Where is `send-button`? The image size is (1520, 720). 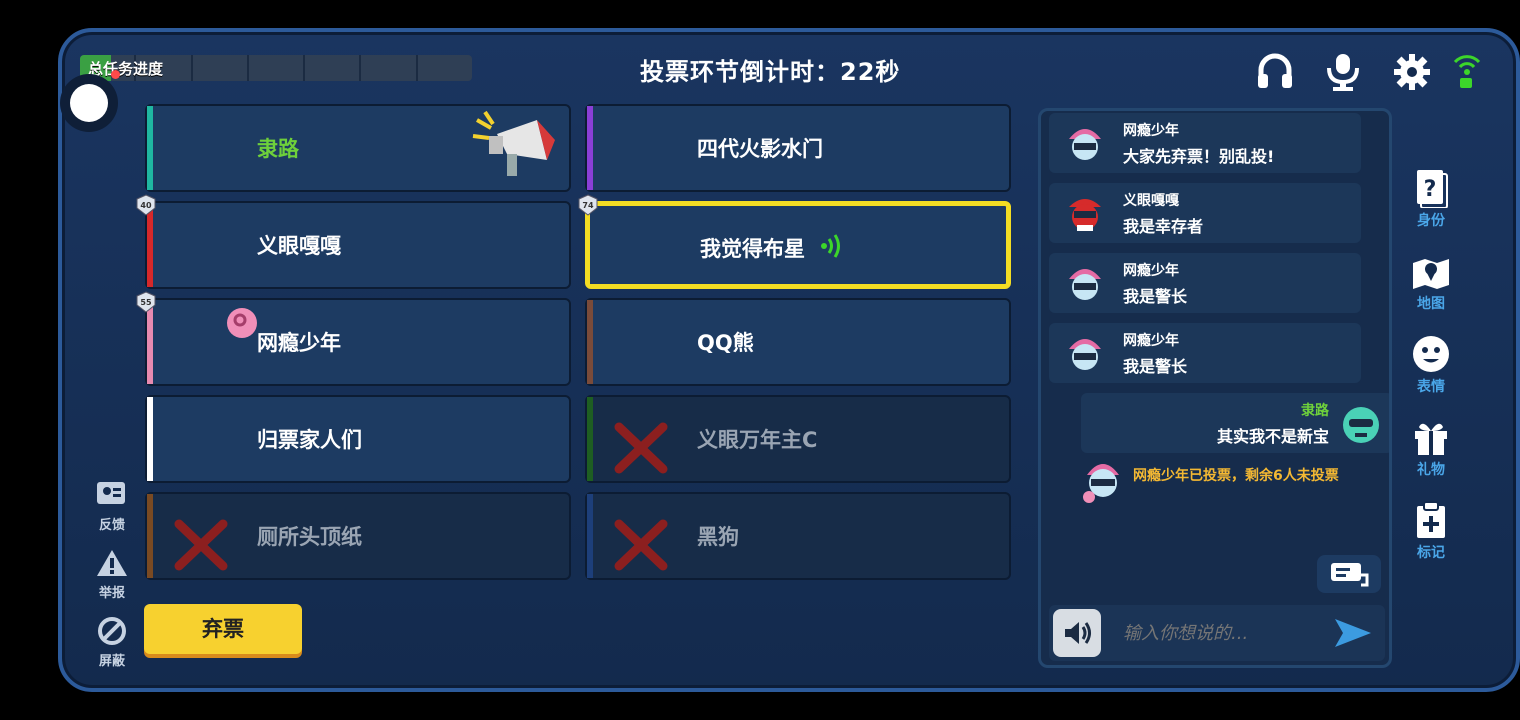
send-button is located at coordinates (1353, 633).